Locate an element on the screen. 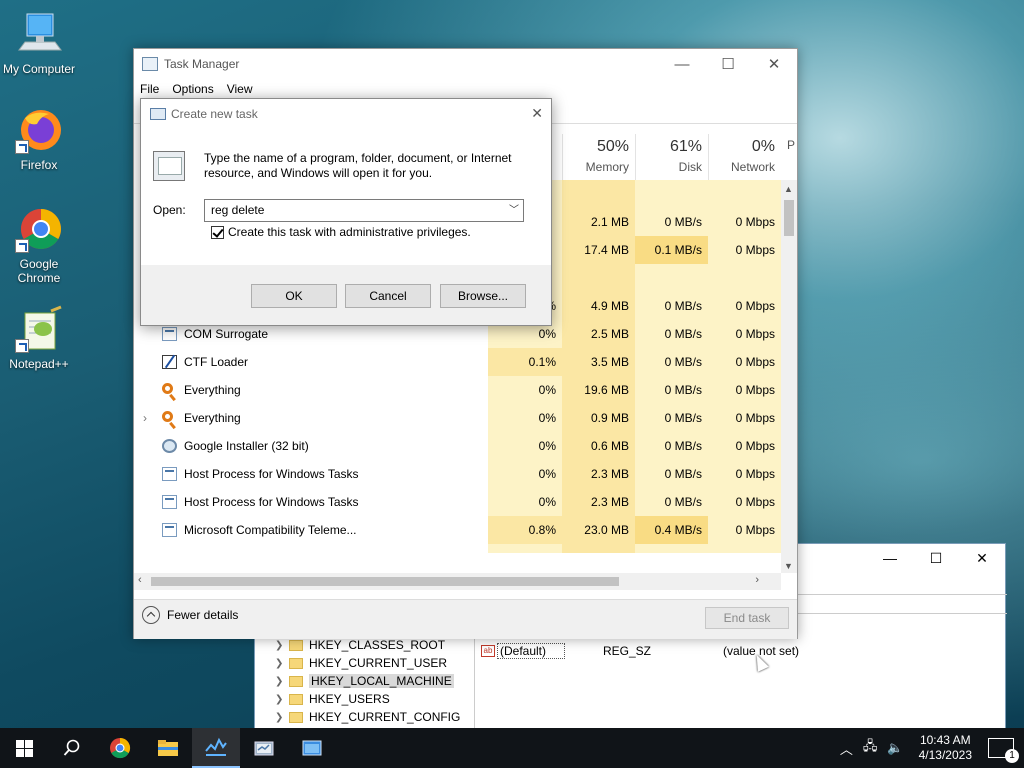 Image resolution: width=1024 pixels, height=768 pixels. folder-icon is located at coordinates (296, 645).